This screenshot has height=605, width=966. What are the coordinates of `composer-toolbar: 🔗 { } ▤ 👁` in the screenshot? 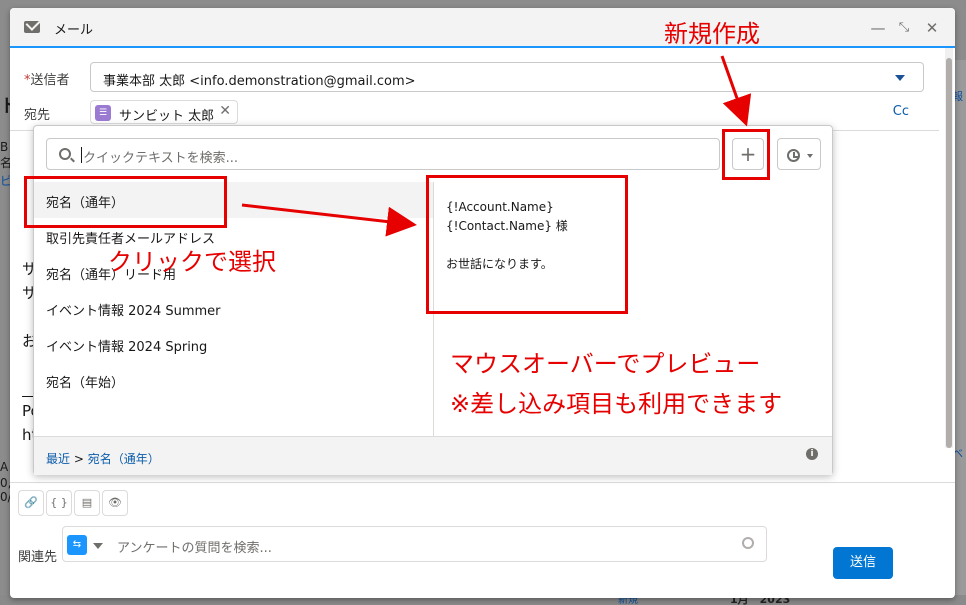 It's located at (74, 504).